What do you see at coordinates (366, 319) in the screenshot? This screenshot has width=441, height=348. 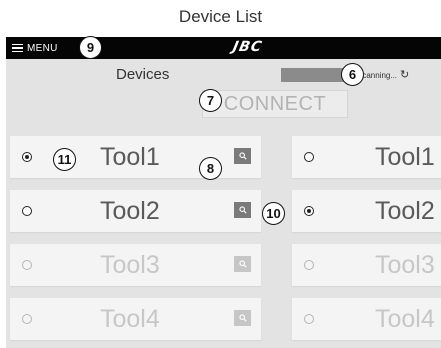 I see `tool-card-right-4: Tool4` at bounding box center [366, 319].